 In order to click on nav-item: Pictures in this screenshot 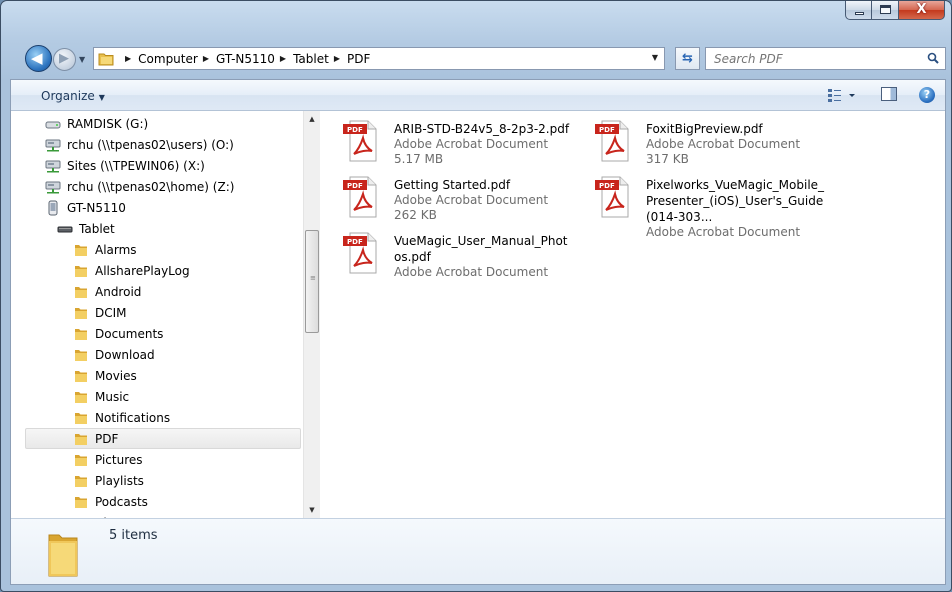, I will do `click(108, 459)`.